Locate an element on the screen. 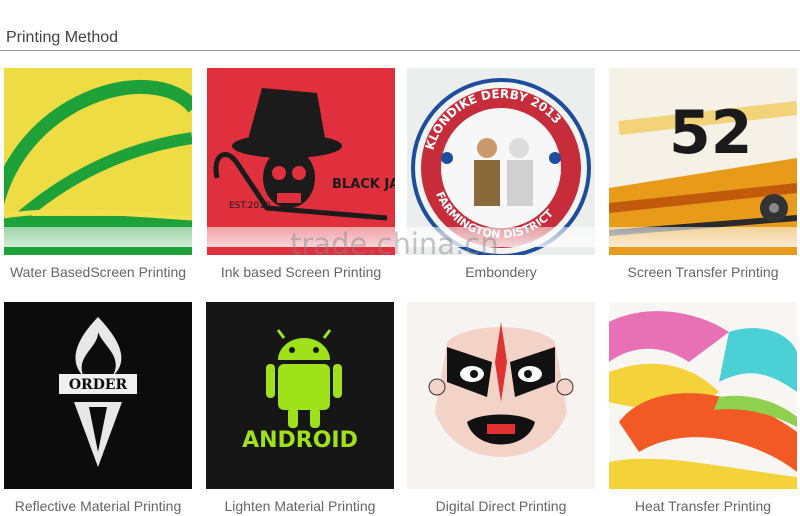  section-title: Printing Method is located at coordinates (62, 37).